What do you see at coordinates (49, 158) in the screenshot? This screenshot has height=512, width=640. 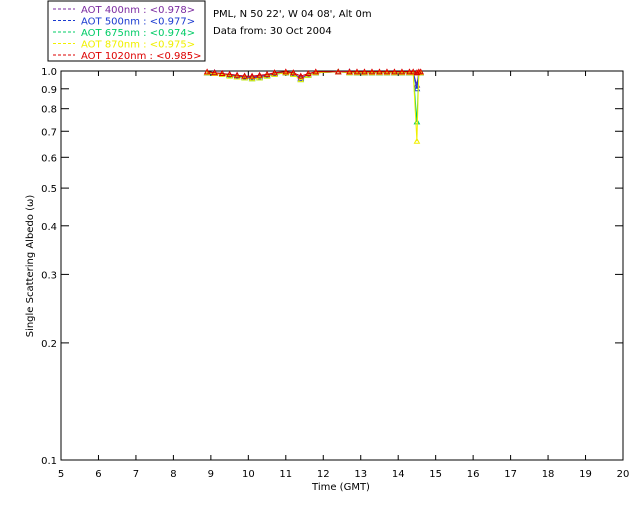 I see `y-tick-label: 0.6` at bounding box center [49, 158].